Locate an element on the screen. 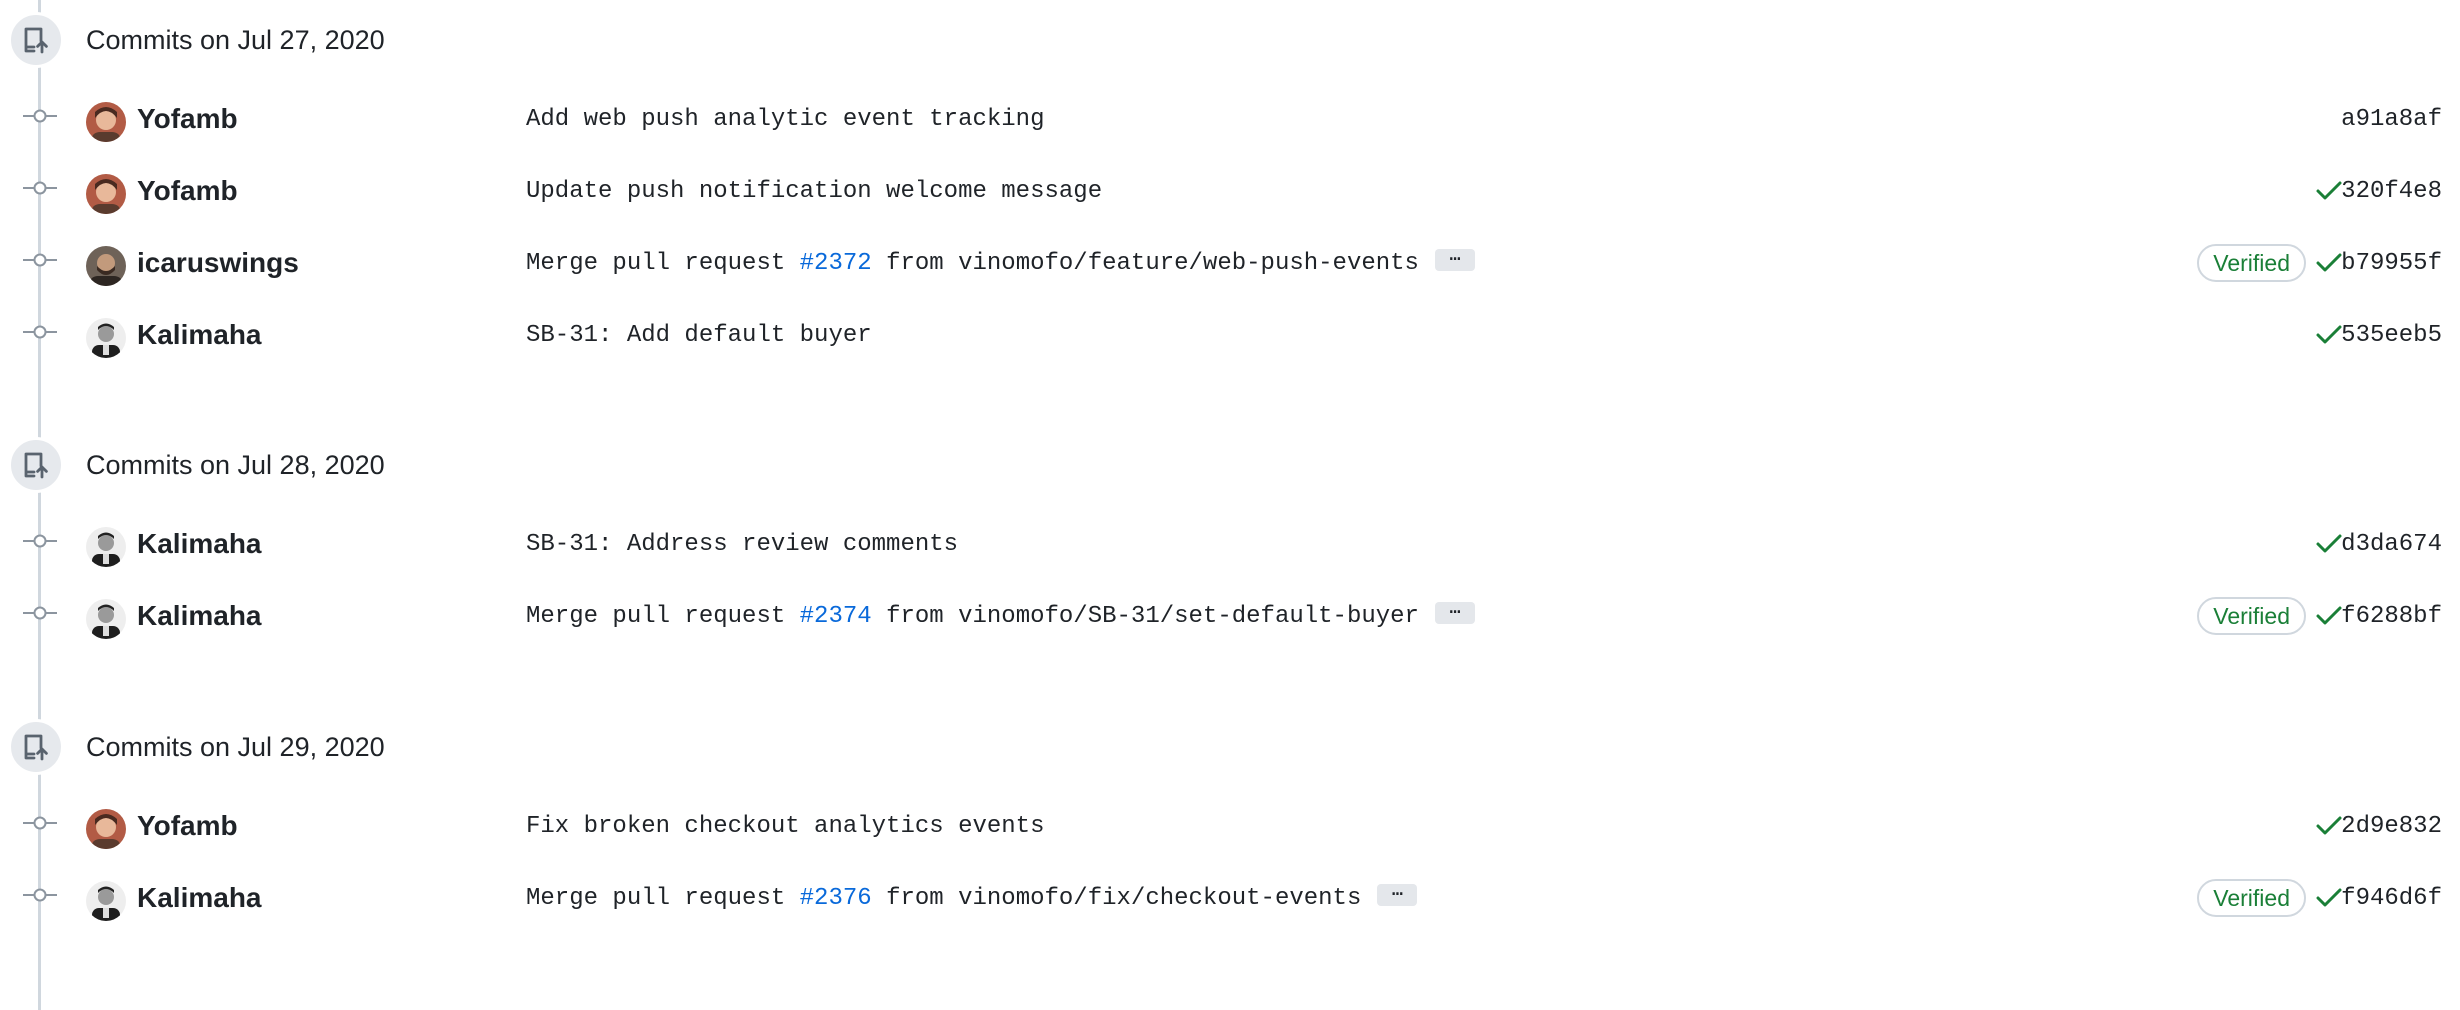  commit-sha-link: a91a8af is located at coordinates (2391, 120).